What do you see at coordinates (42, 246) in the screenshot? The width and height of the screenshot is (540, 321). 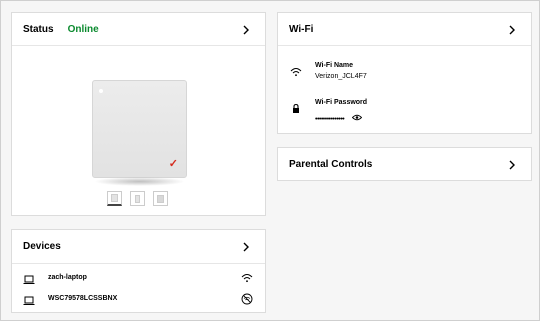 I see `devices-title: Devices` at bounding box center [42, 246].